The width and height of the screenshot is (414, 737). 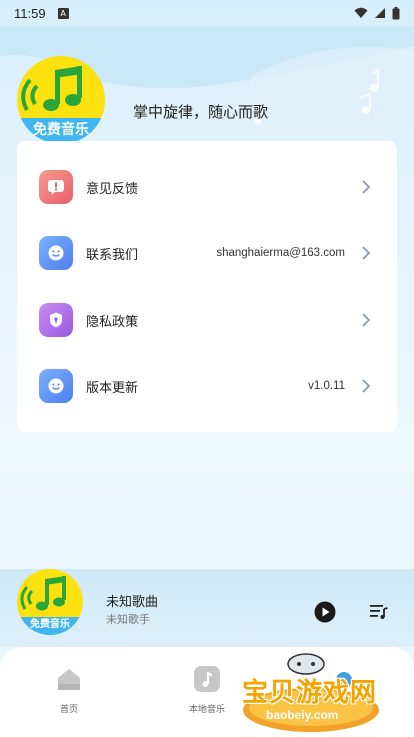 I want to click on menu-item-privacy: 隐私政策, so click(x=207, y=320).